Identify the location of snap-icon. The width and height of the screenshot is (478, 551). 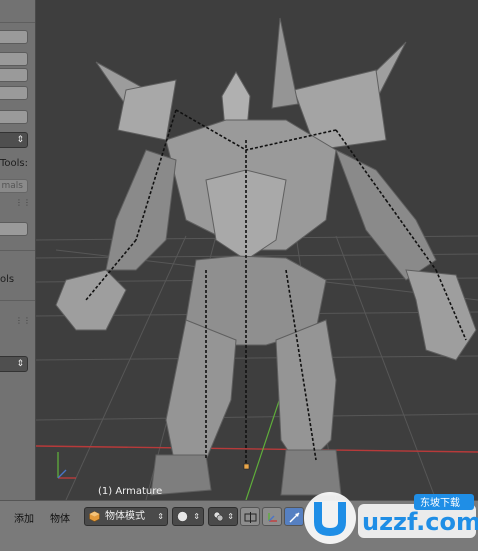
(250, 517).